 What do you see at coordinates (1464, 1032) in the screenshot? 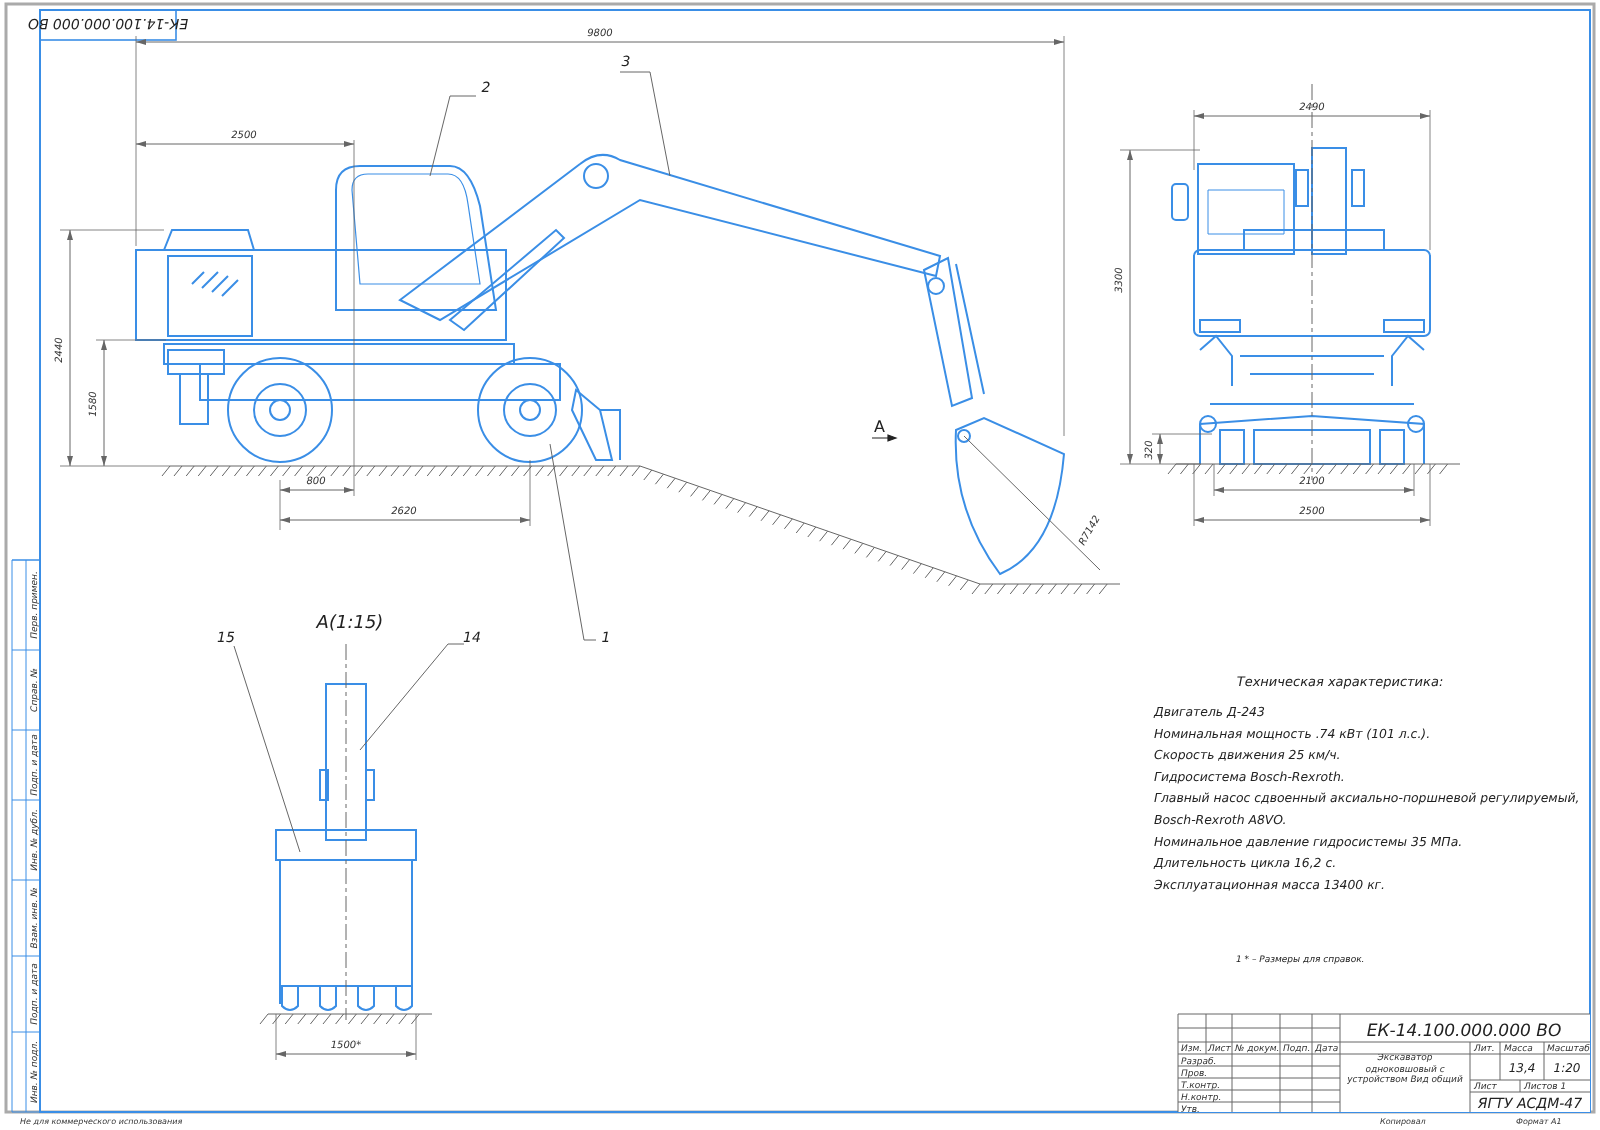
I see `document-number: ЕК-14.100.000.000 ВО` at bounding box center [1464, 1032].